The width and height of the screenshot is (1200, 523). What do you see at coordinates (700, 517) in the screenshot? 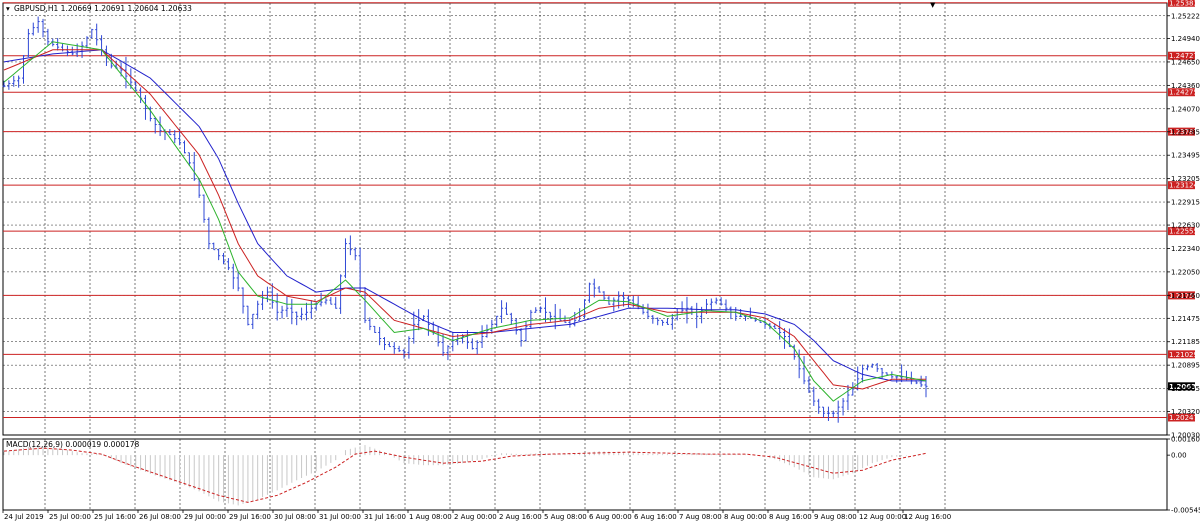
I see `x-tick-label: 7 Aug 08:00` at bounding box center [700, 517].